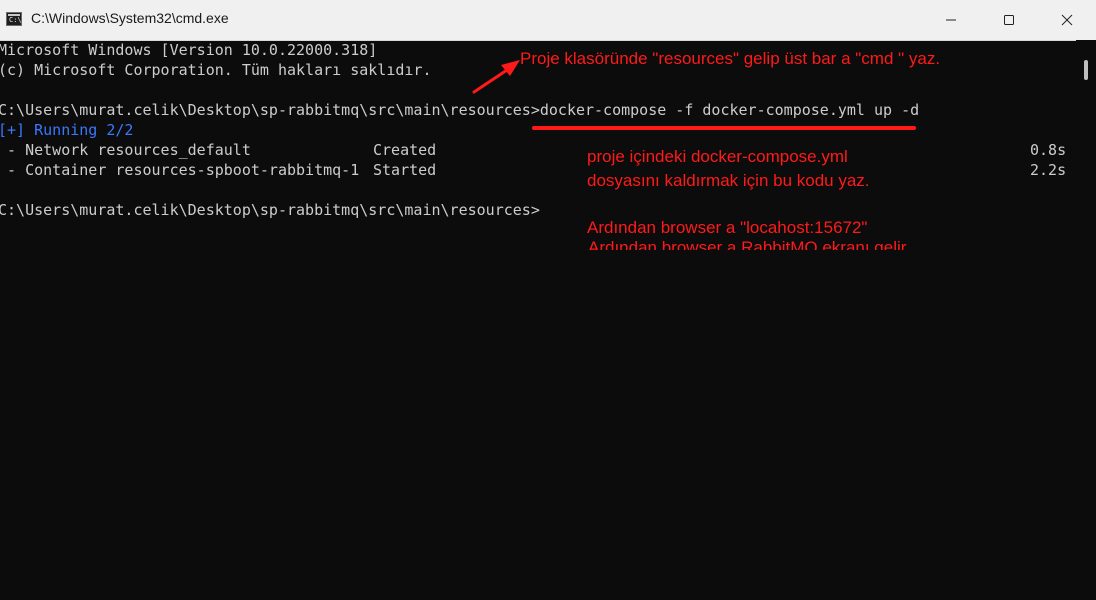 This screenshot has height=600, width=1096. What do you see at coordinates (1048, 150) in the screenshot?
I see `row-network-time: 0.8s` at bounding box center [1048, 150].